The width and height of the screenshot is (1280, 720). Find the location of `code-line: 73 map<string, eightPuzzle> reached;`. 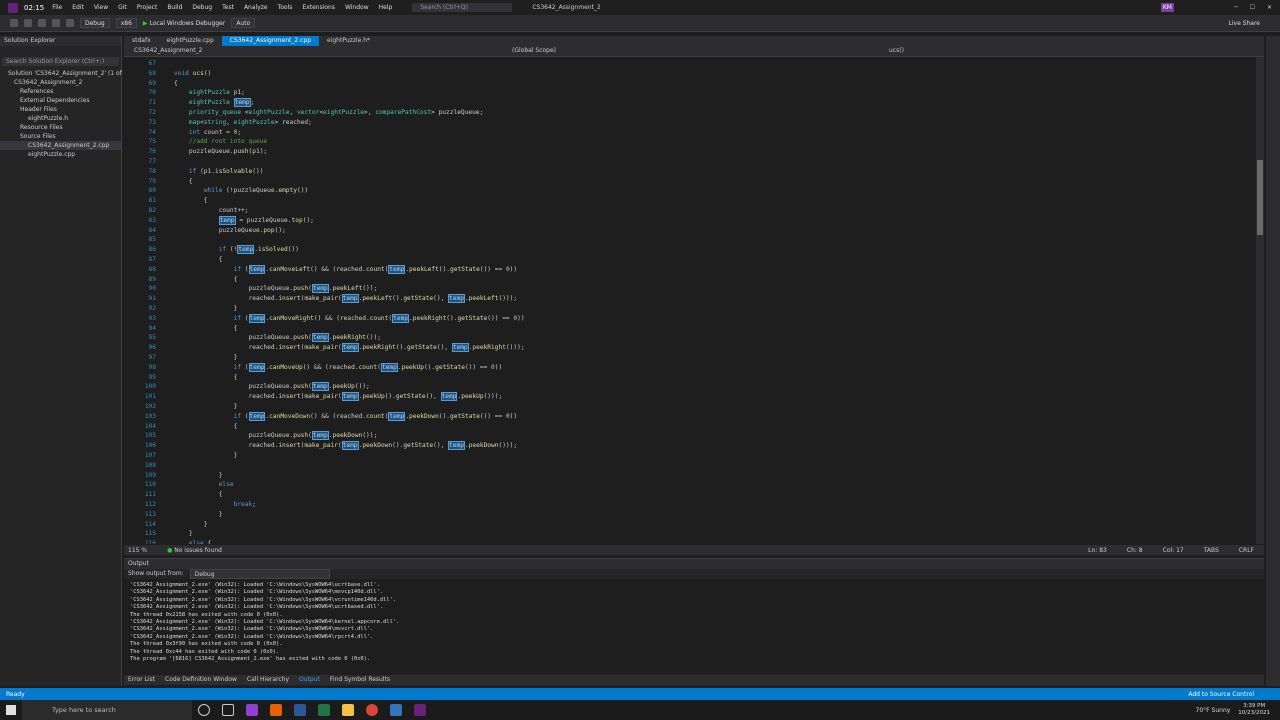

code-line: 73 map<string, eightPuzzle> reached; is located at coordinates (684, 123).